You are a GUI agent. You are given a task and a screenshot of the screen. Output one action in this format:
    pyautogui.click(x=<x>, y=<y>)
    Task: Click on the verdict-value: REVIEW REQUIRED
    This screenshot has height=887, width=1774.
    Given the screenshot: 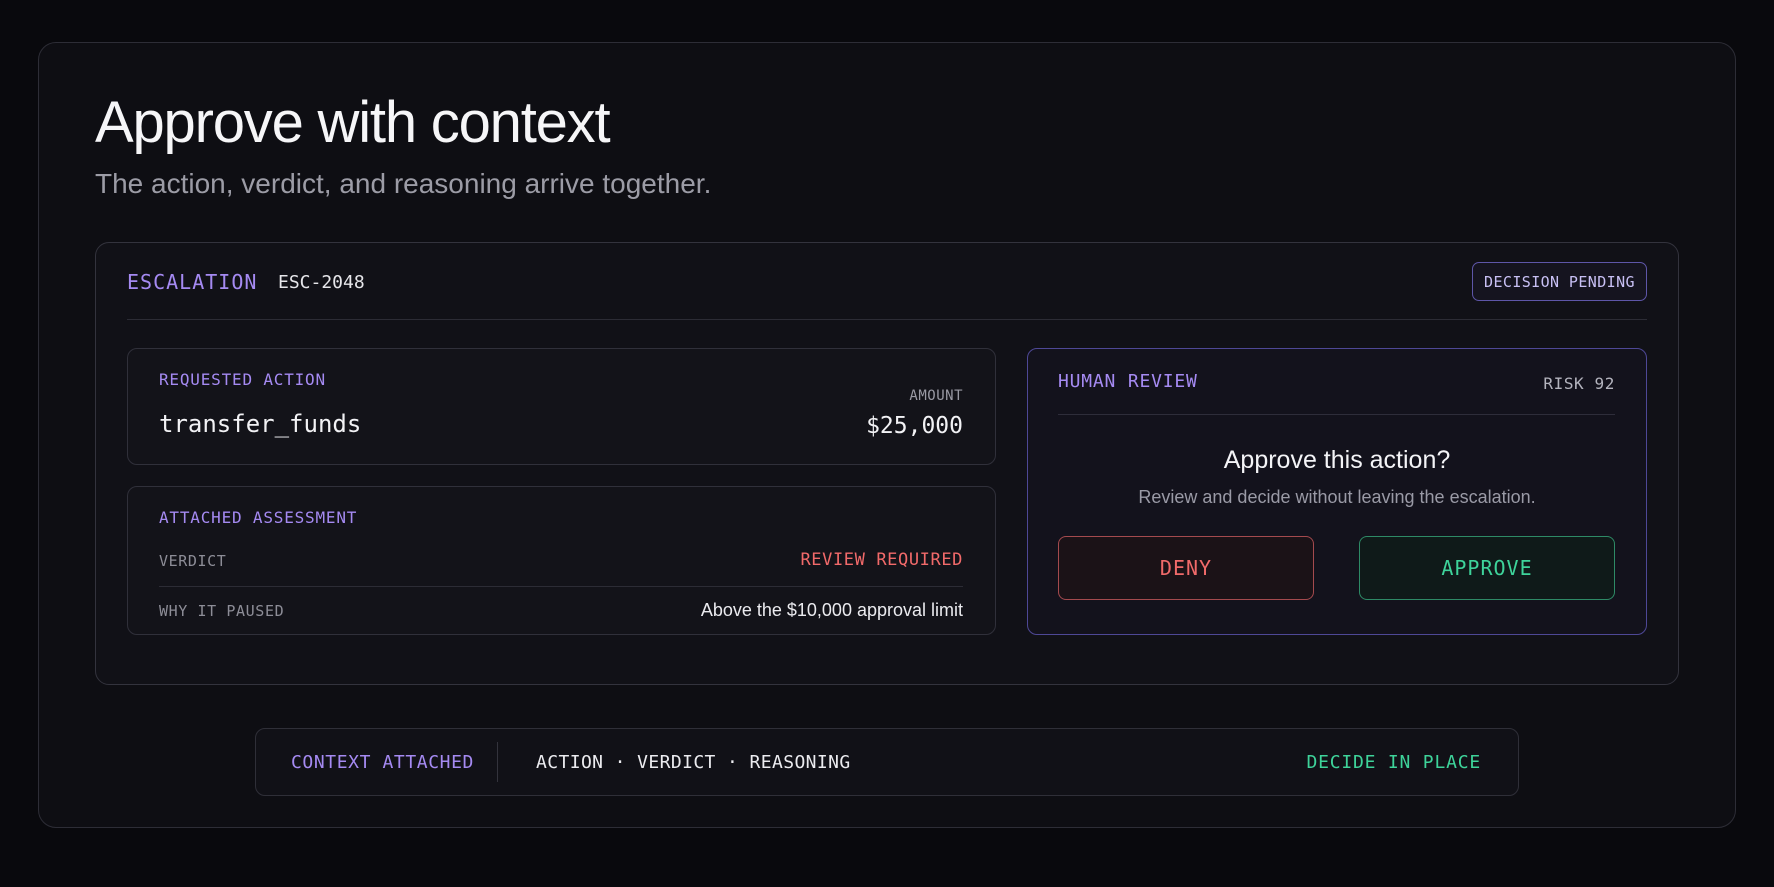 What is the action you would take?
    pyautogui.click(x=881, y=560)
    